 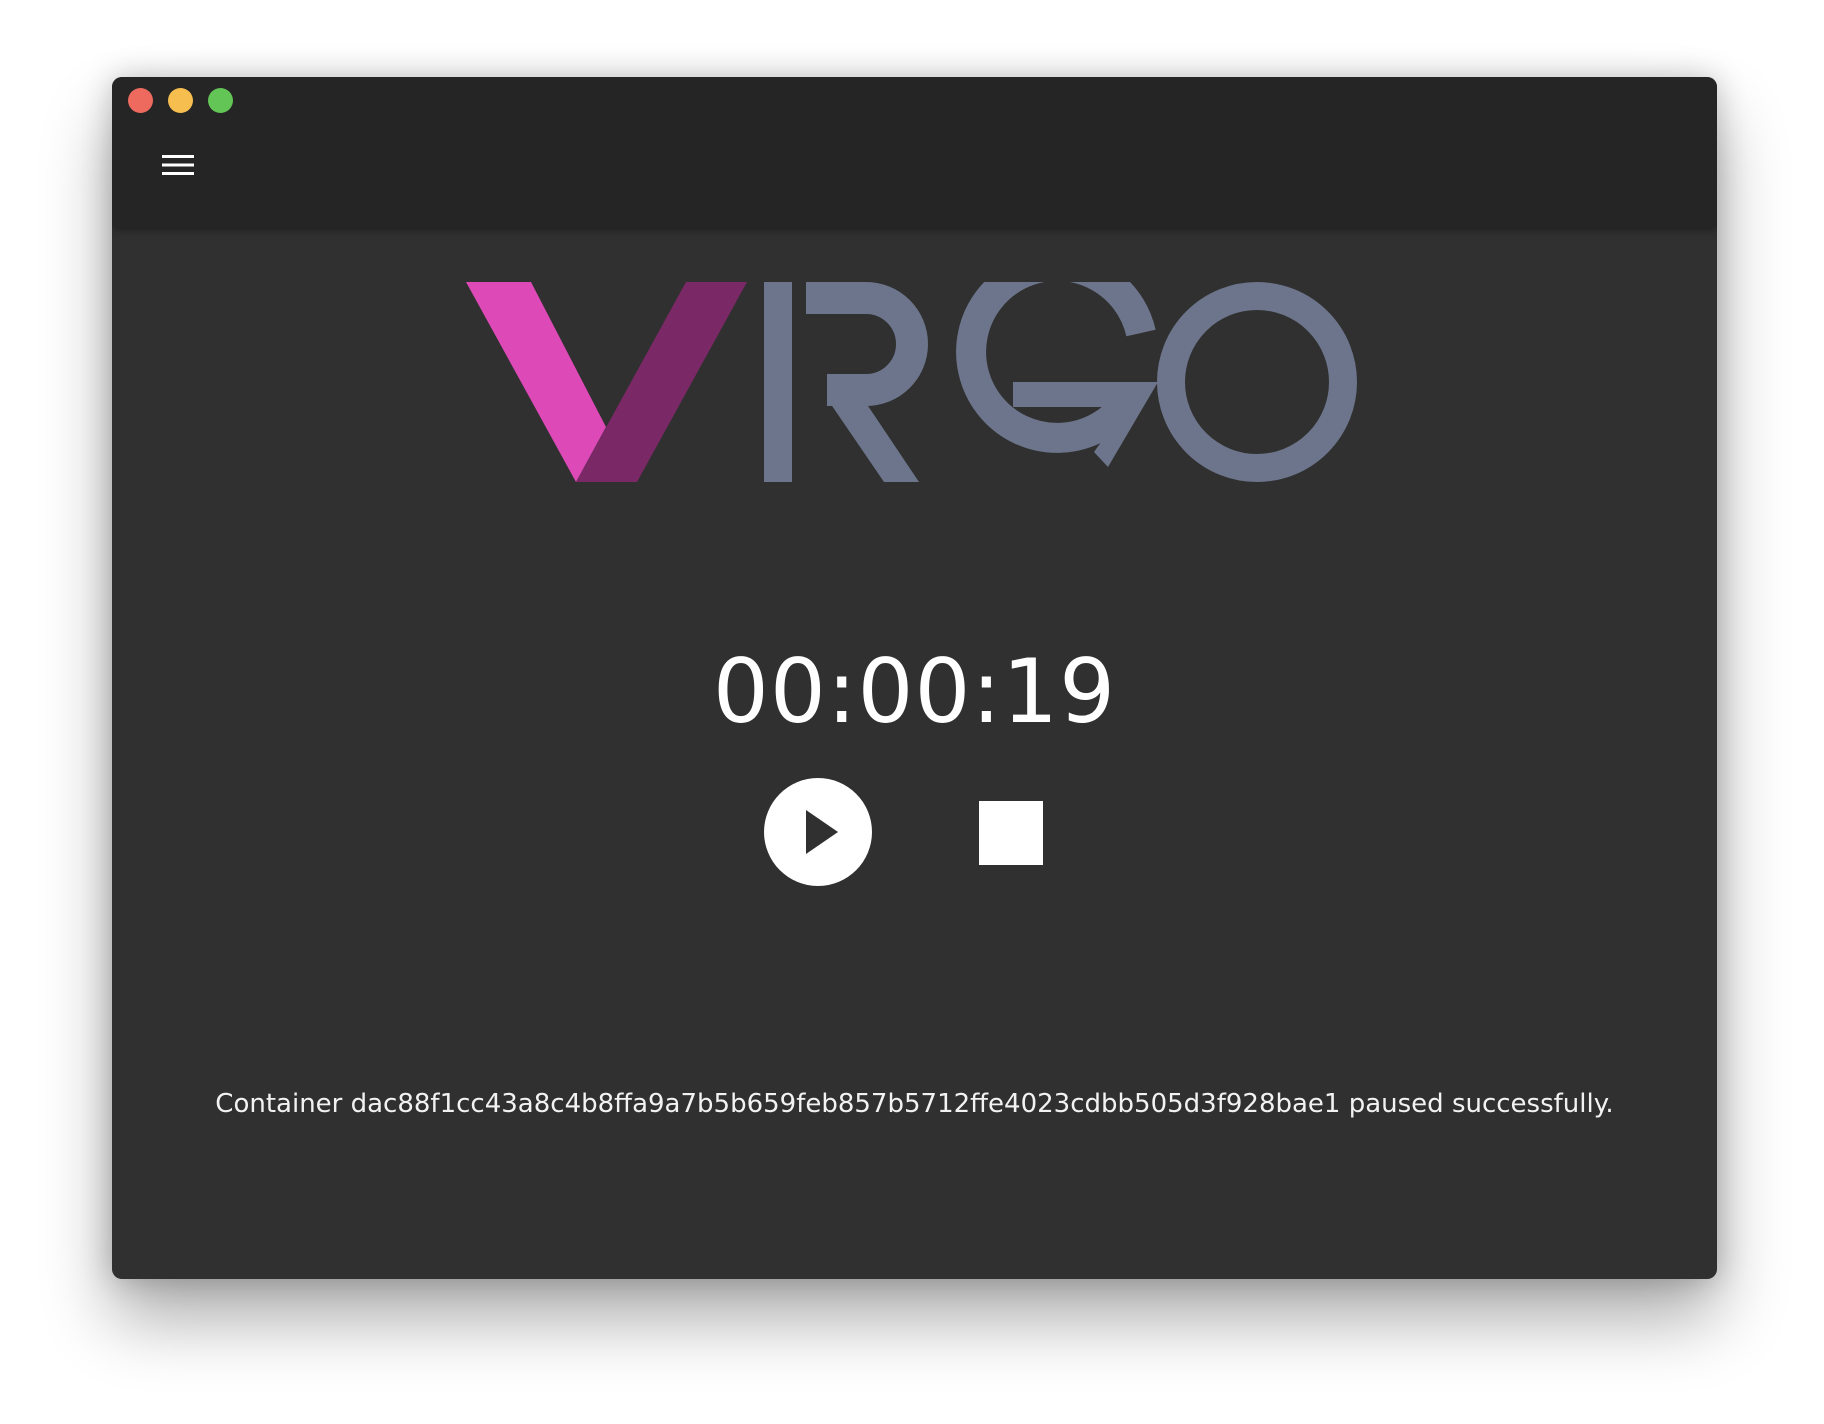 I want to click on menu-button, so click(x=178, y=165).